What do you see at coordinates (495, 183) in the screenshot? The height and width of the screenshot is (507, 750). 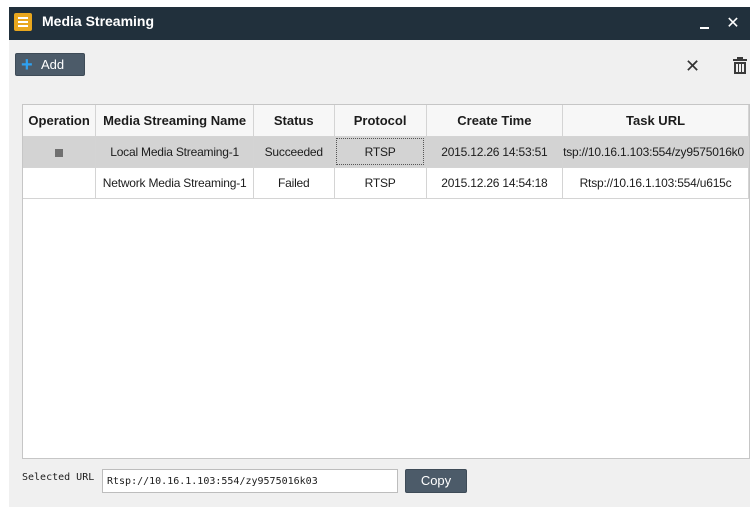 I see `create-time-cell: 2015.12.26 14:54:18` at bounding box center [495, 183].